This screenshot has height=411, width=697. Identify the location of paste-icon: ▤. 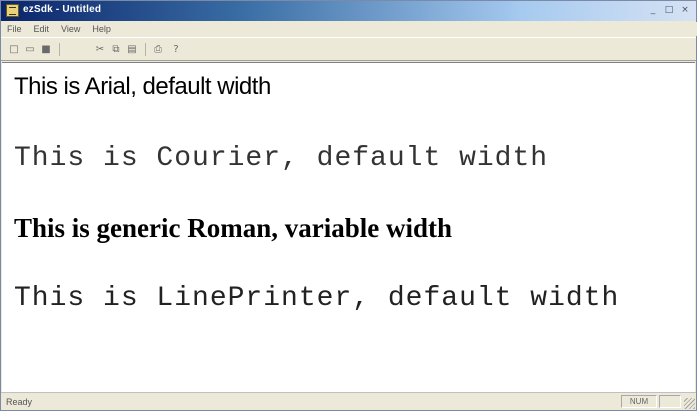
(132, 49).